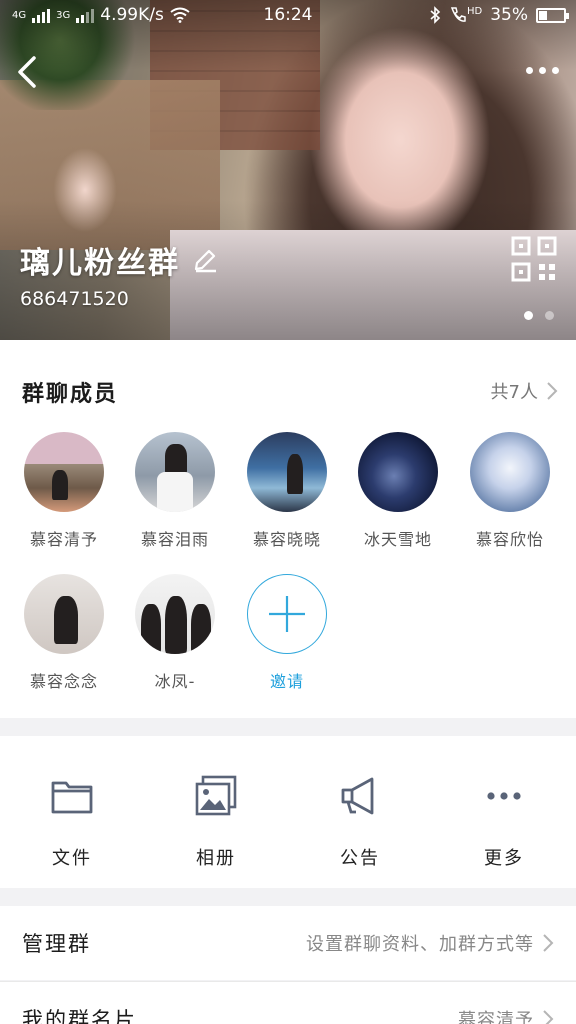 This screenshot has height=1024, width=576. What do you see at coordinates (552, 15) in the screenshot?
I see `battery-icon` at bounding box center [552, 15].